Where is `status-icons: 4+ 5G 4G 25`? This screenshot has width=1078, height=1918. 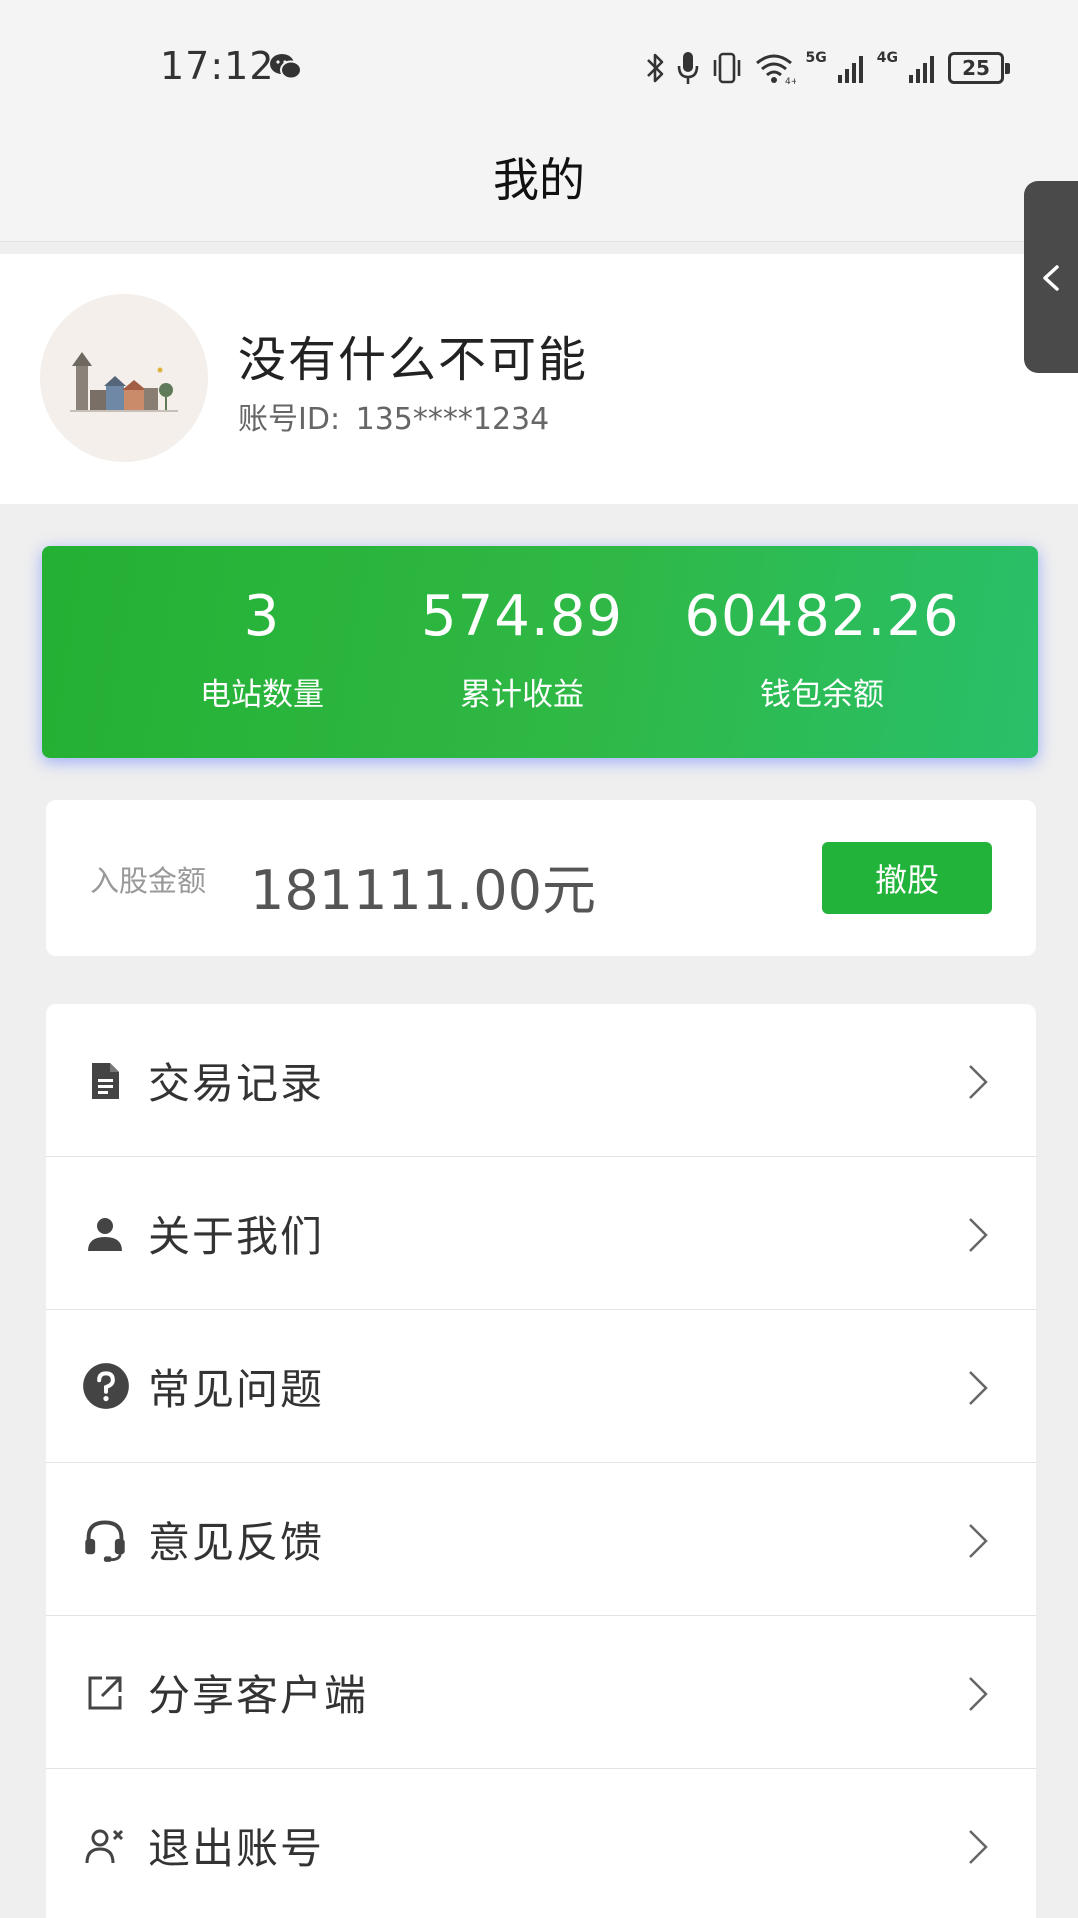
status-icons: 4+ 5G 4G 25 is located at coordinates (827, 68).